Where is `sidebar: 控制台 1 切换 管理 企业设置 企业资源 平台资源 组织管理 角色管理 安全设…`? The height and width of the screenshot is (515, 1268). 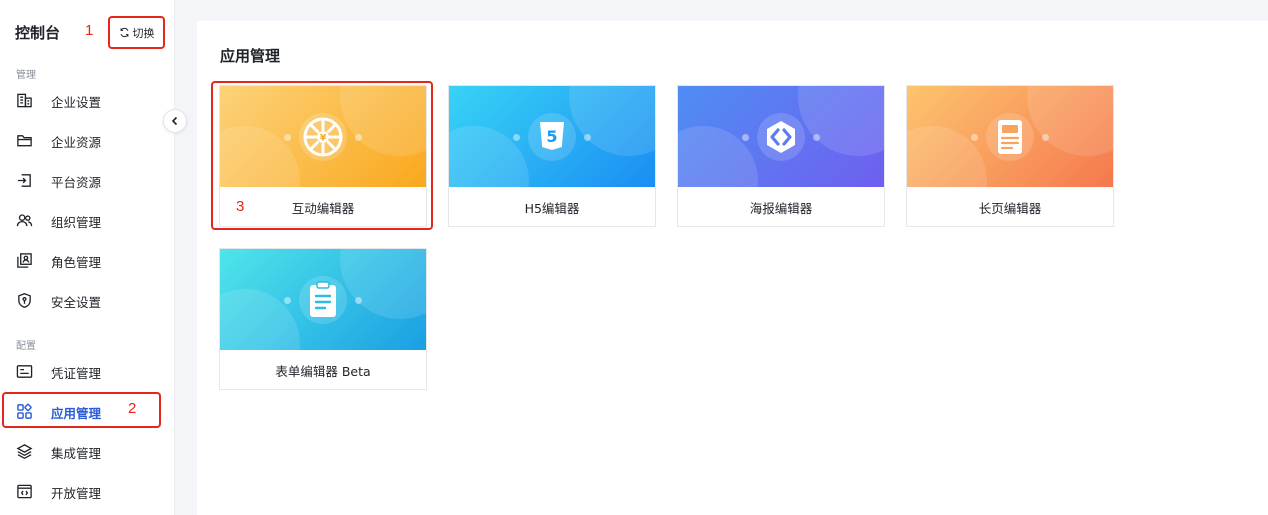 sidebar: 控制台 1 切换 管理 企业设置 企业资源 平台资源 组织管理 角色管理 安全设… is located at coordinates (87, 257).